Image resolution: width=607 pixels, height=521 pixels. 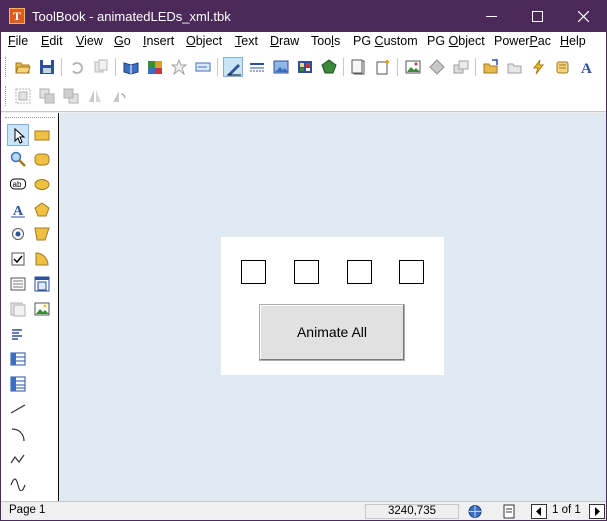 I want to click on page-button, so click(x=359, y=67).